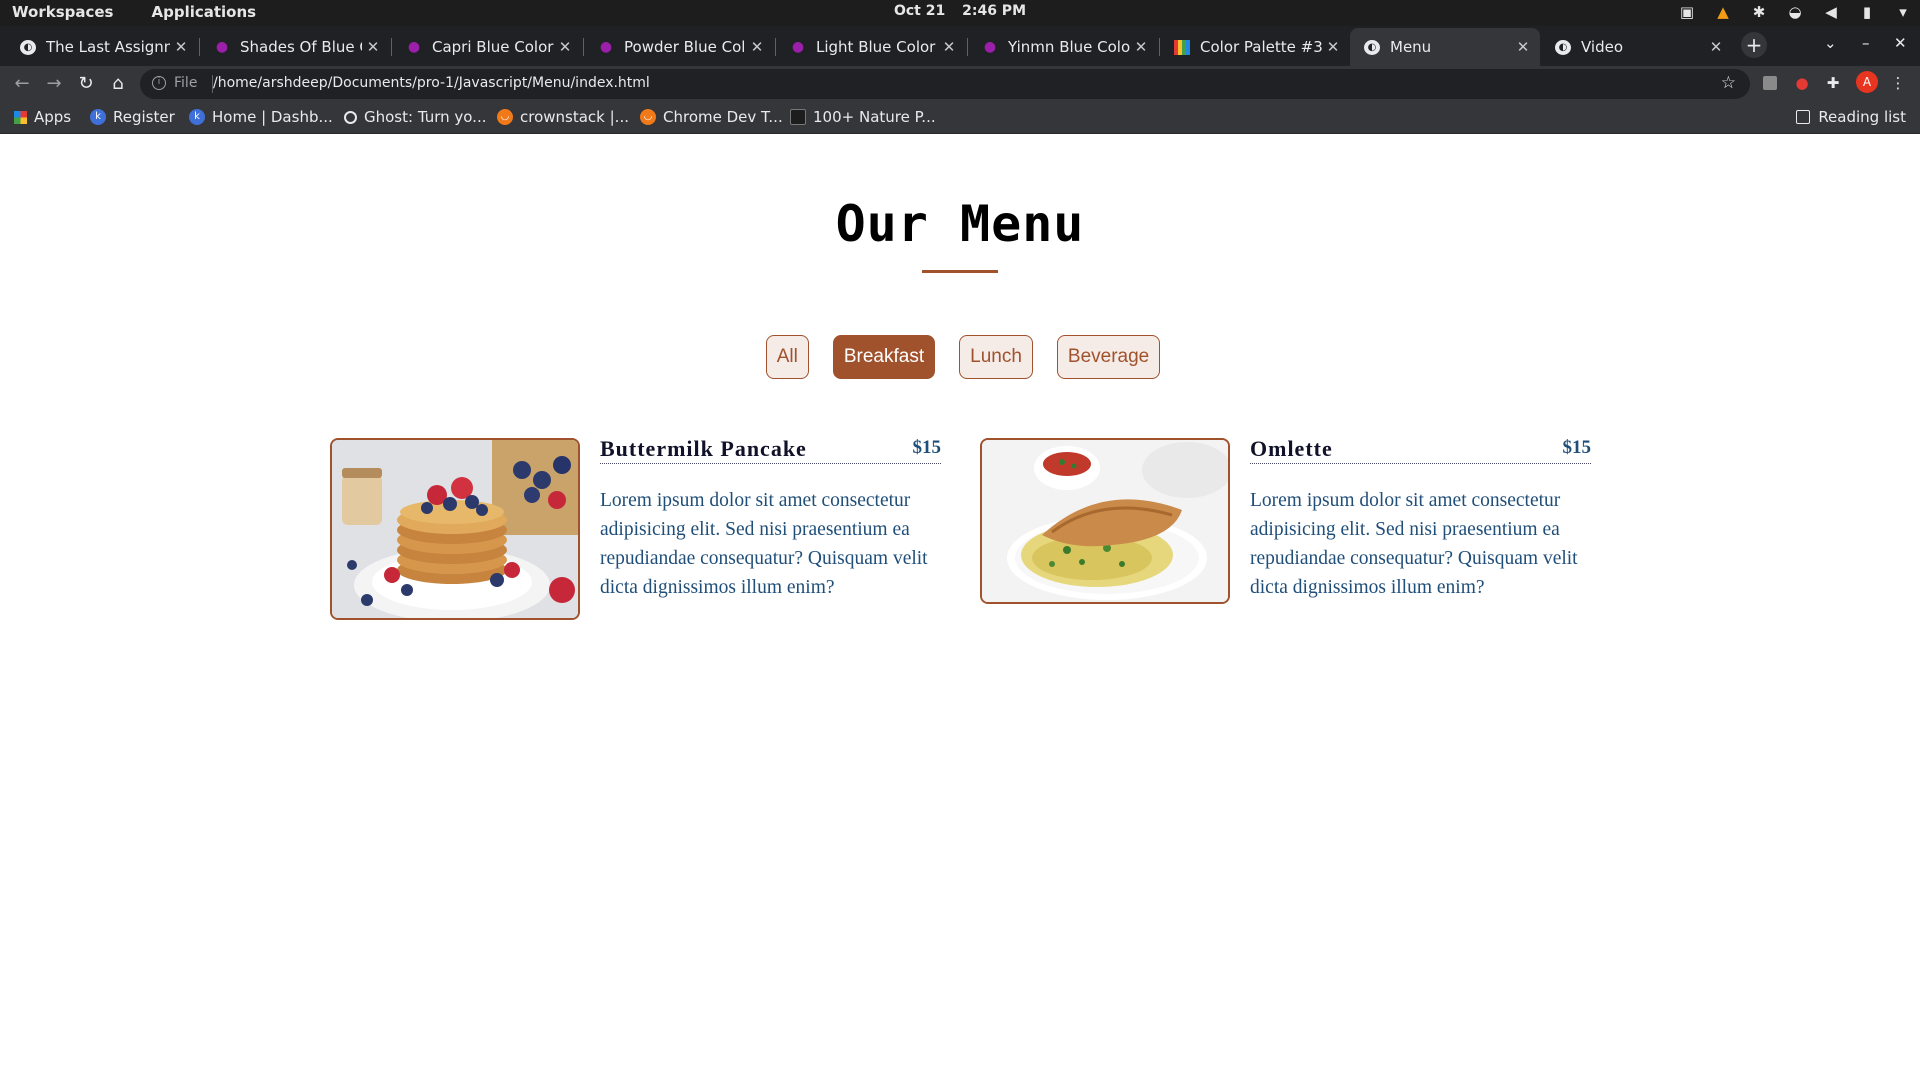 This screenshot has width=1920, height=1080. I want to click on reading-list-label: Reading list, so click(1862, 117).